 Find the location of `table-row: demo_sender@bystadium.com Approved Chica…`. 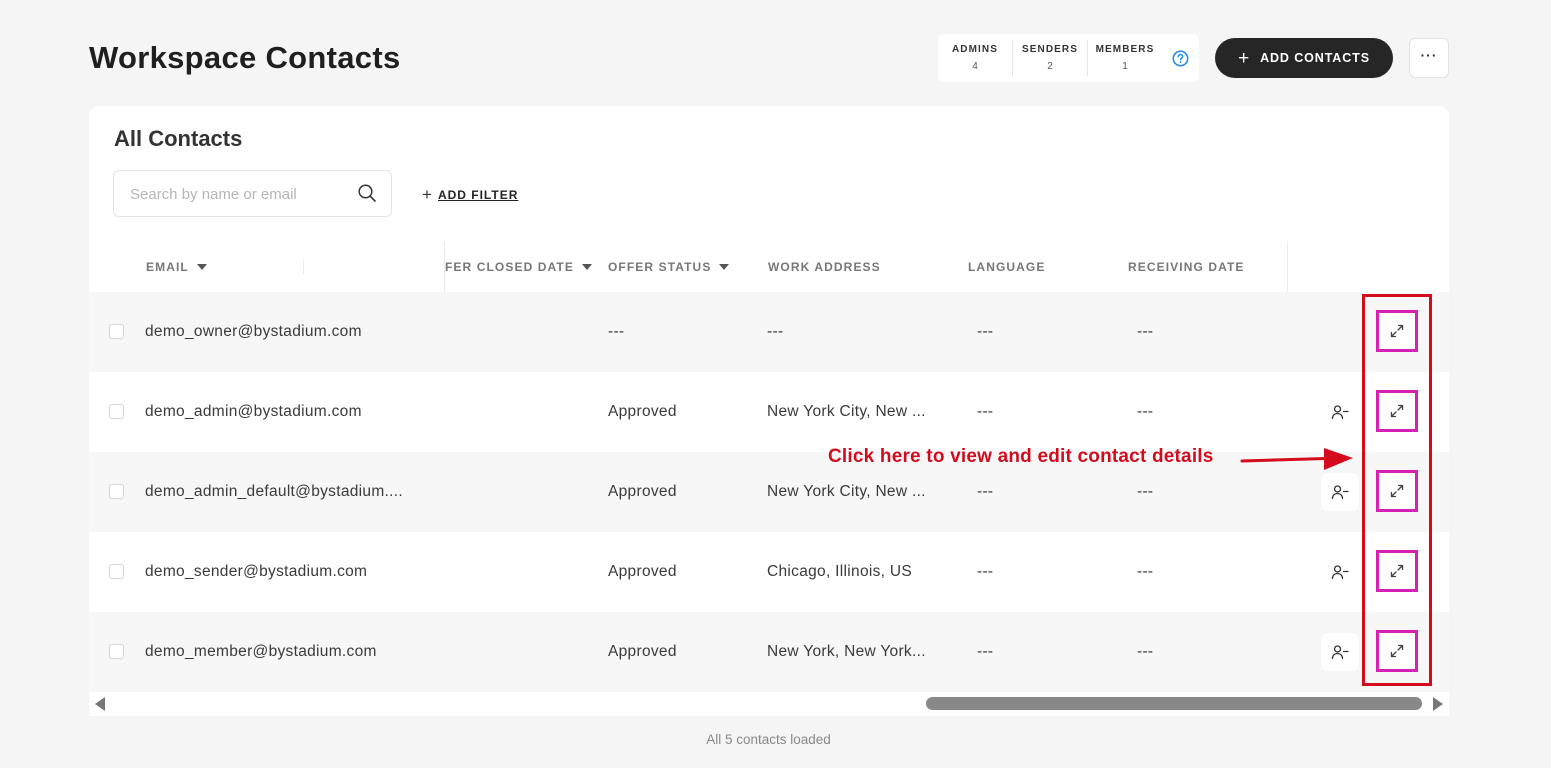

table-row: demo_sender@bystadium.com Approved Chica… is located at coordinates (769, 572).